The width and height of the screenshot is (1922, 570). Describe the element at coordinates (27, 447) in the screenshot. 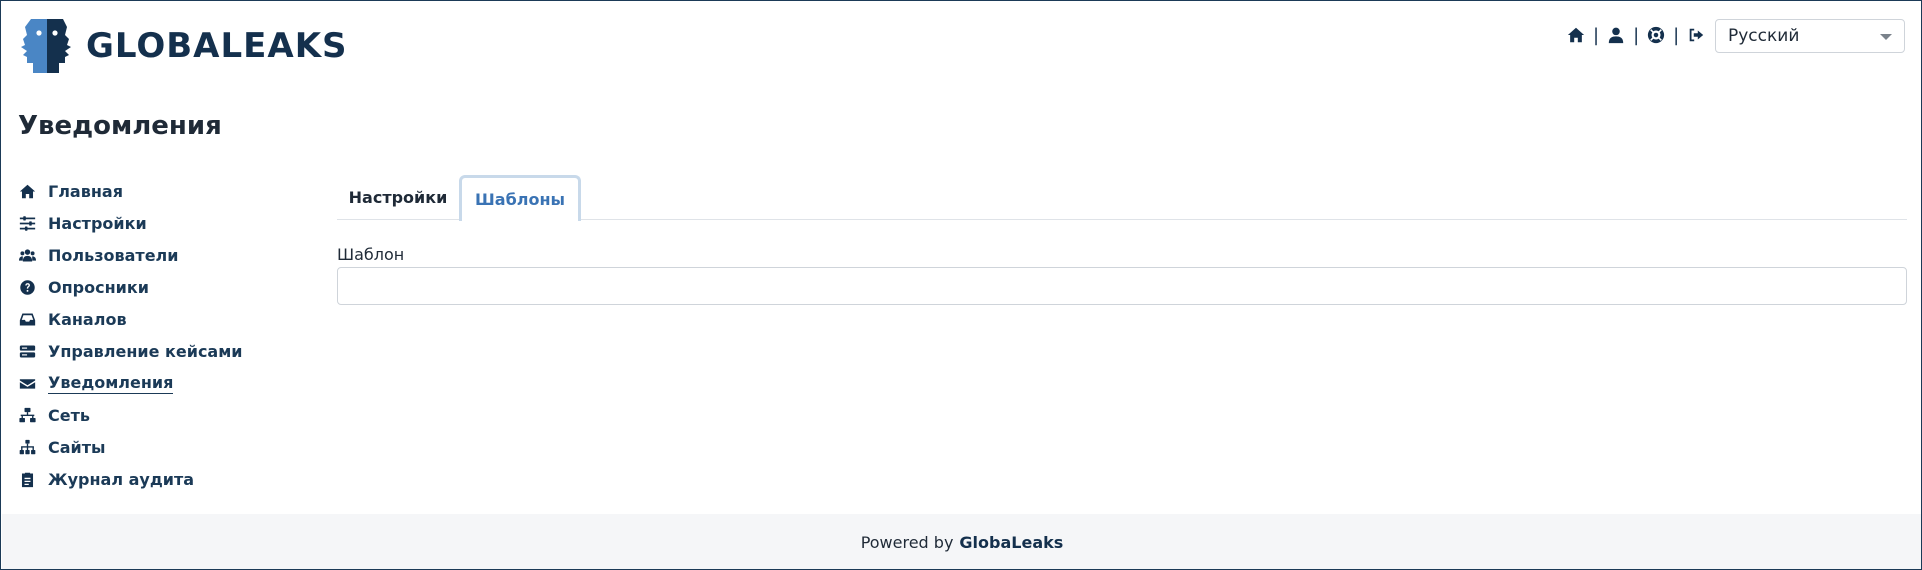

I see `sitemap-icon` at that location.